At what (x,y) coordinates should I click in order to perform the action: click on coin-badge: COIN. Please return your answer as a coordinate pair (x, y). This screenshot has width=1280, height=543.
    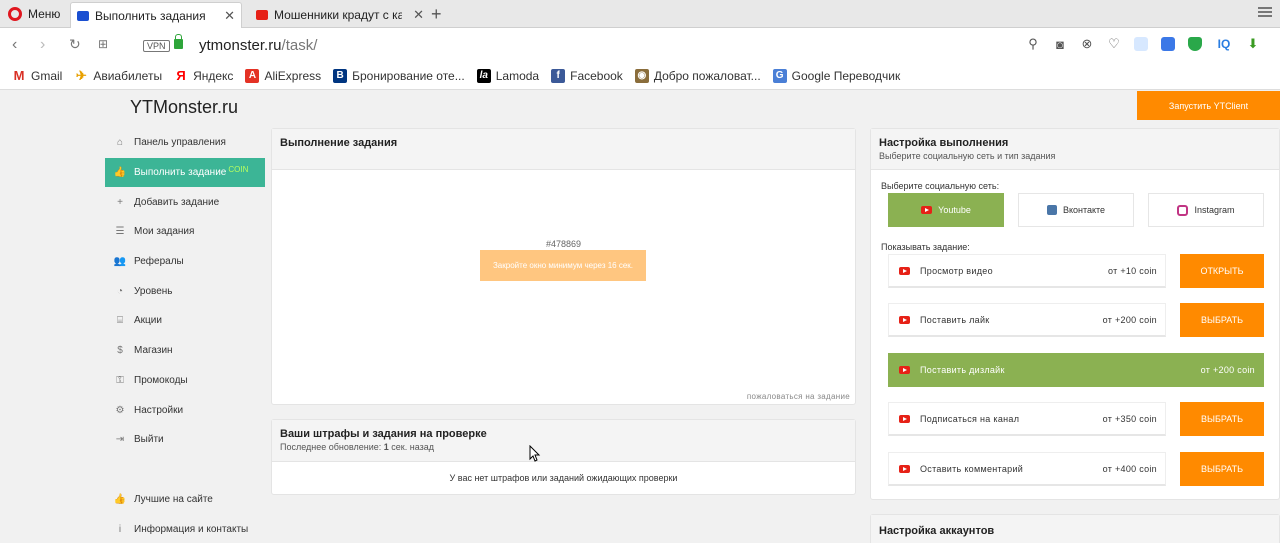
    Looking at the image, I should click on (238, 170).